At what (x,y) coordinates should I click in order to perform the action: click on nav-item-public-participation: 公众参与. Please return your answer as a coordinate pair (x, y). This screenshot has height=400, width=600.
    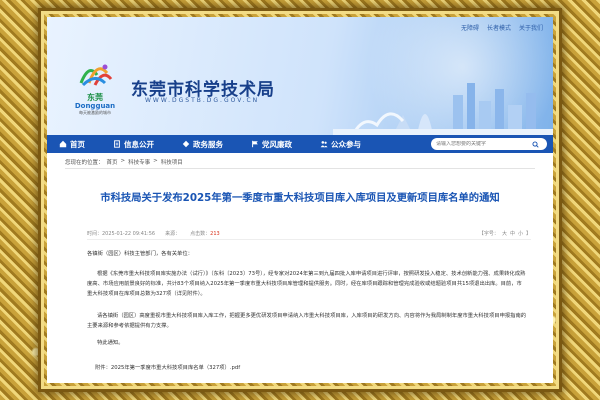
    Looking at the image, I should click on (340, 144).